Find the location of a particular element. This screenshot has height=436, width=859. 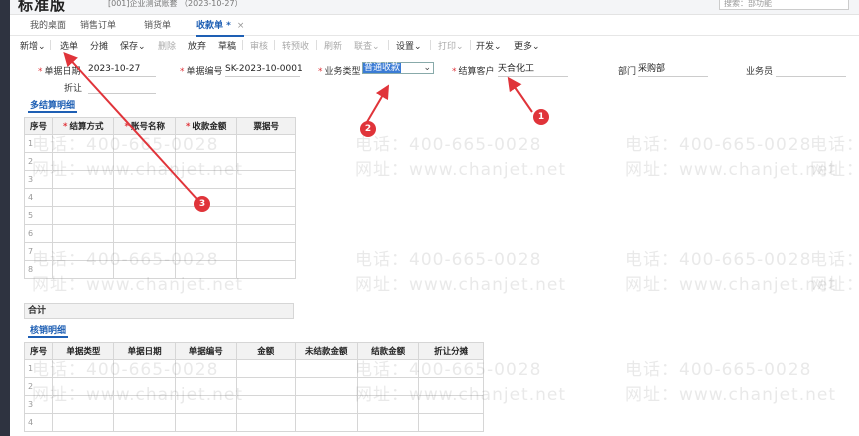

develop-button: 开发⌄ is located at coordinates (489, 45).